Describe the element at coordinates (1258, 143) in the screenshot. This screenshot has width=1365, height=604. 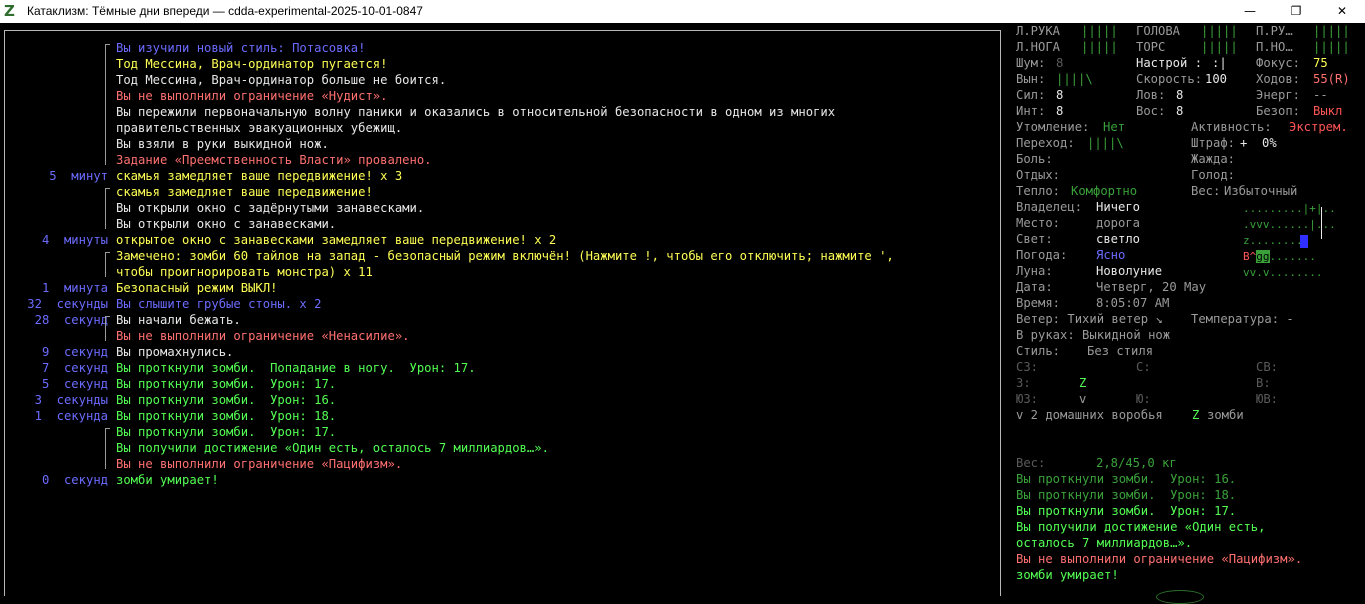
I see `penalty-value: + 0%` at that location.